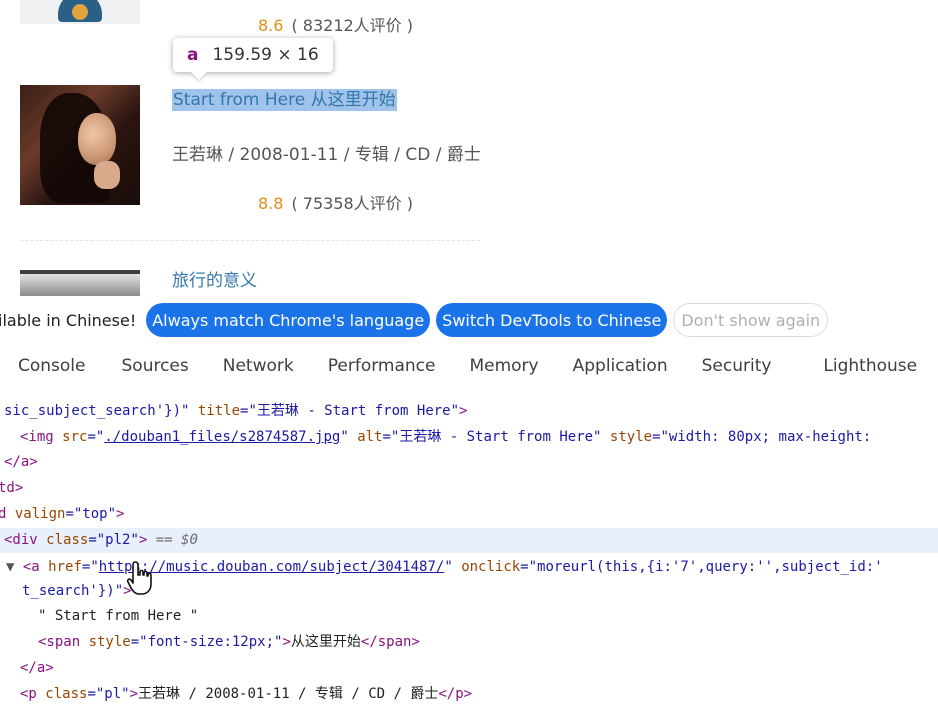 The height and width of the screenshot is (714, 938). What do you see at coordinates (155, 366) in the screenshot?
I see `tab-sources: Sources` at bounding box center [155, 366].